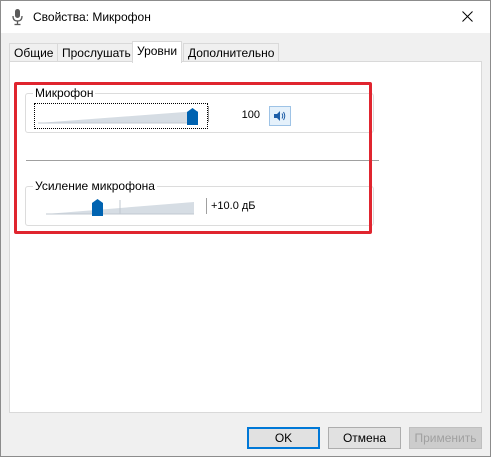  I want to click on tab-levels: Уровни, so click(157, 52).